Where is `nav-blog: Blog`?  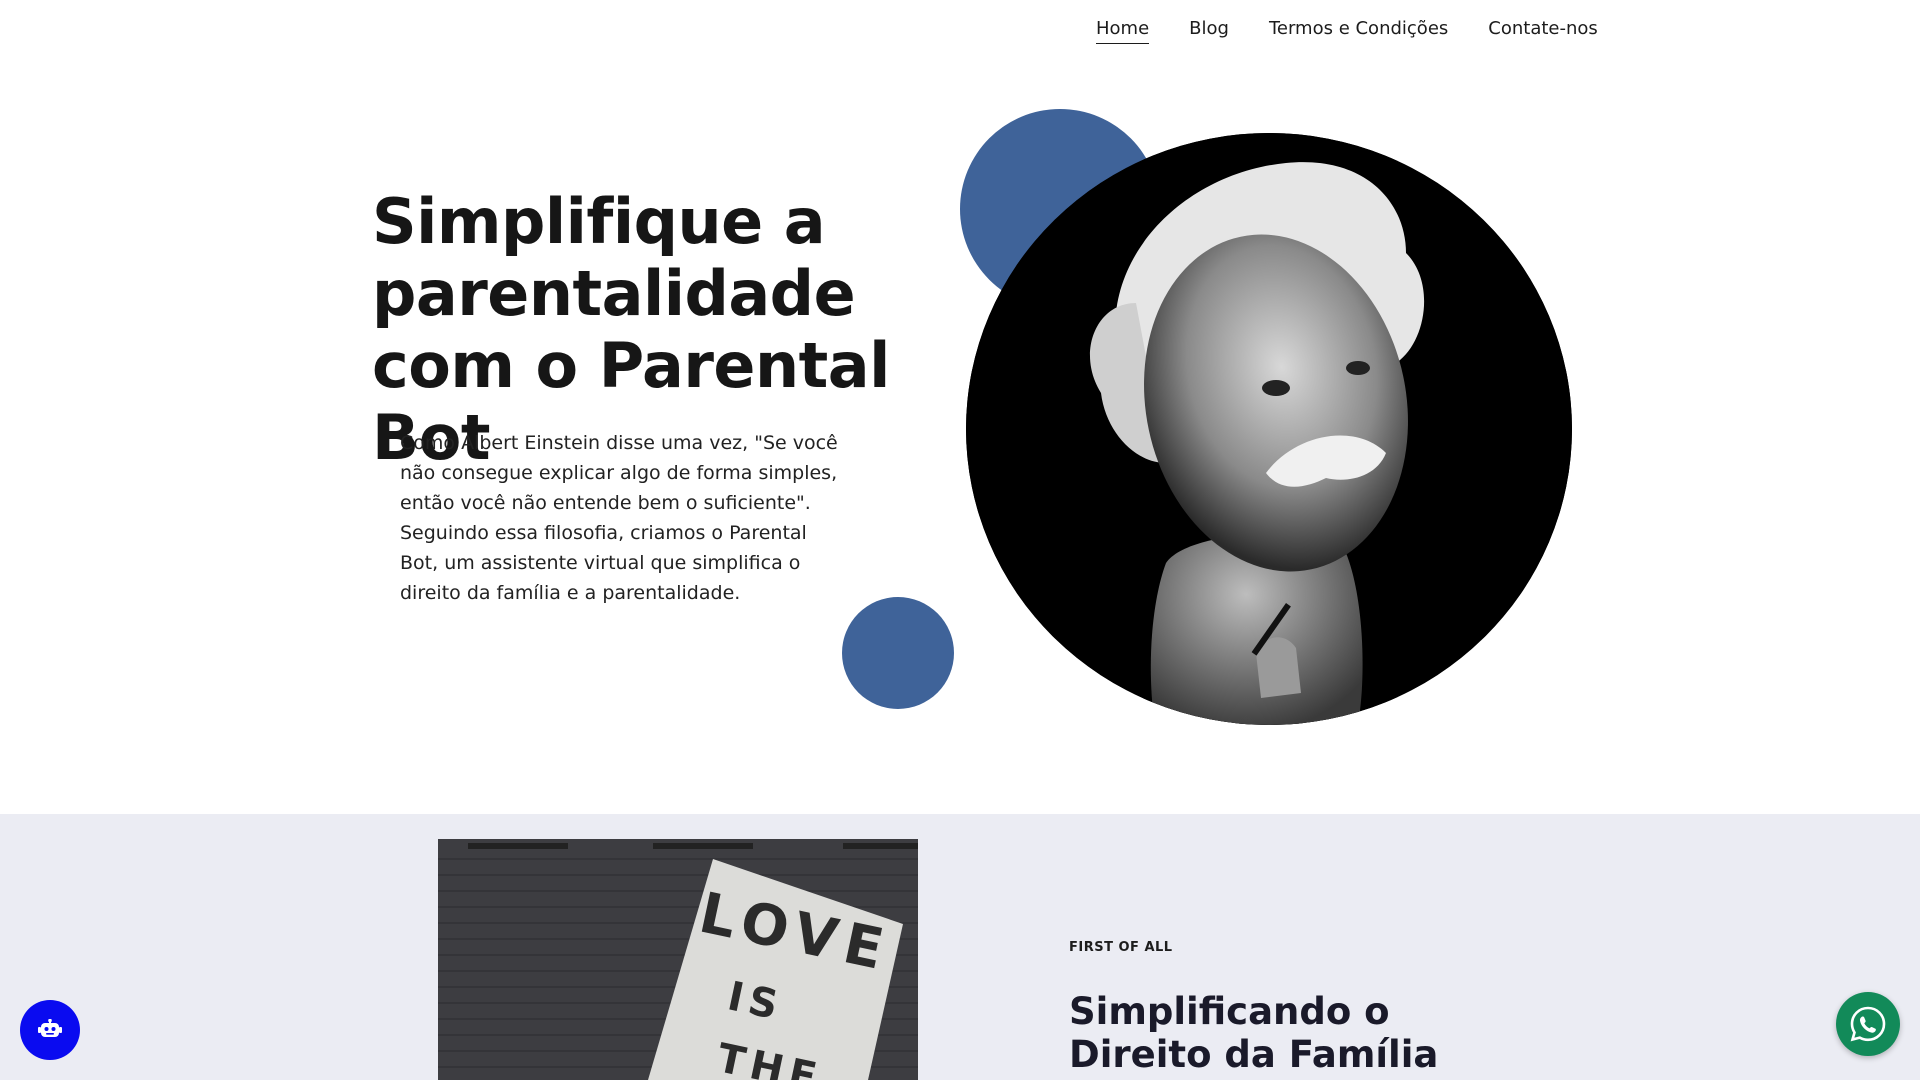 nav-blog: Blog is located at coordinates (1209, 31).